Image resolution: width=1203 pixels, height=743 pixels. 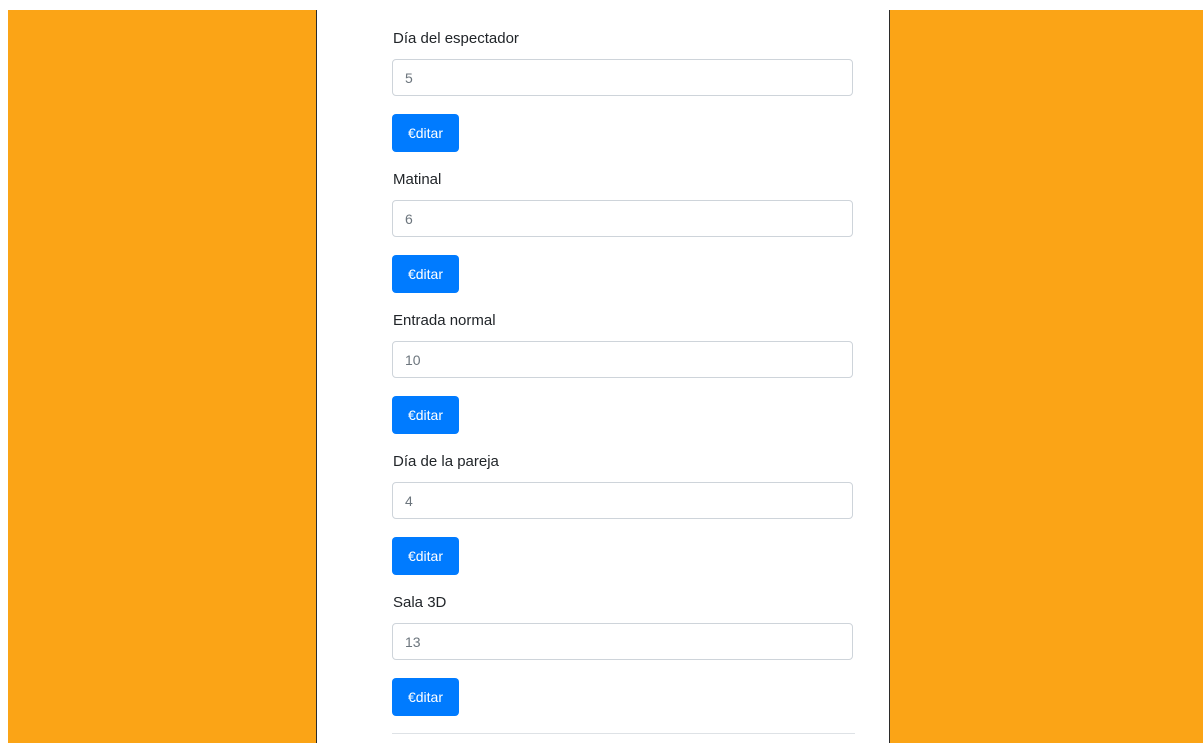 I want to click on field-label: Día de la pareja, so click(x=446, y=461).